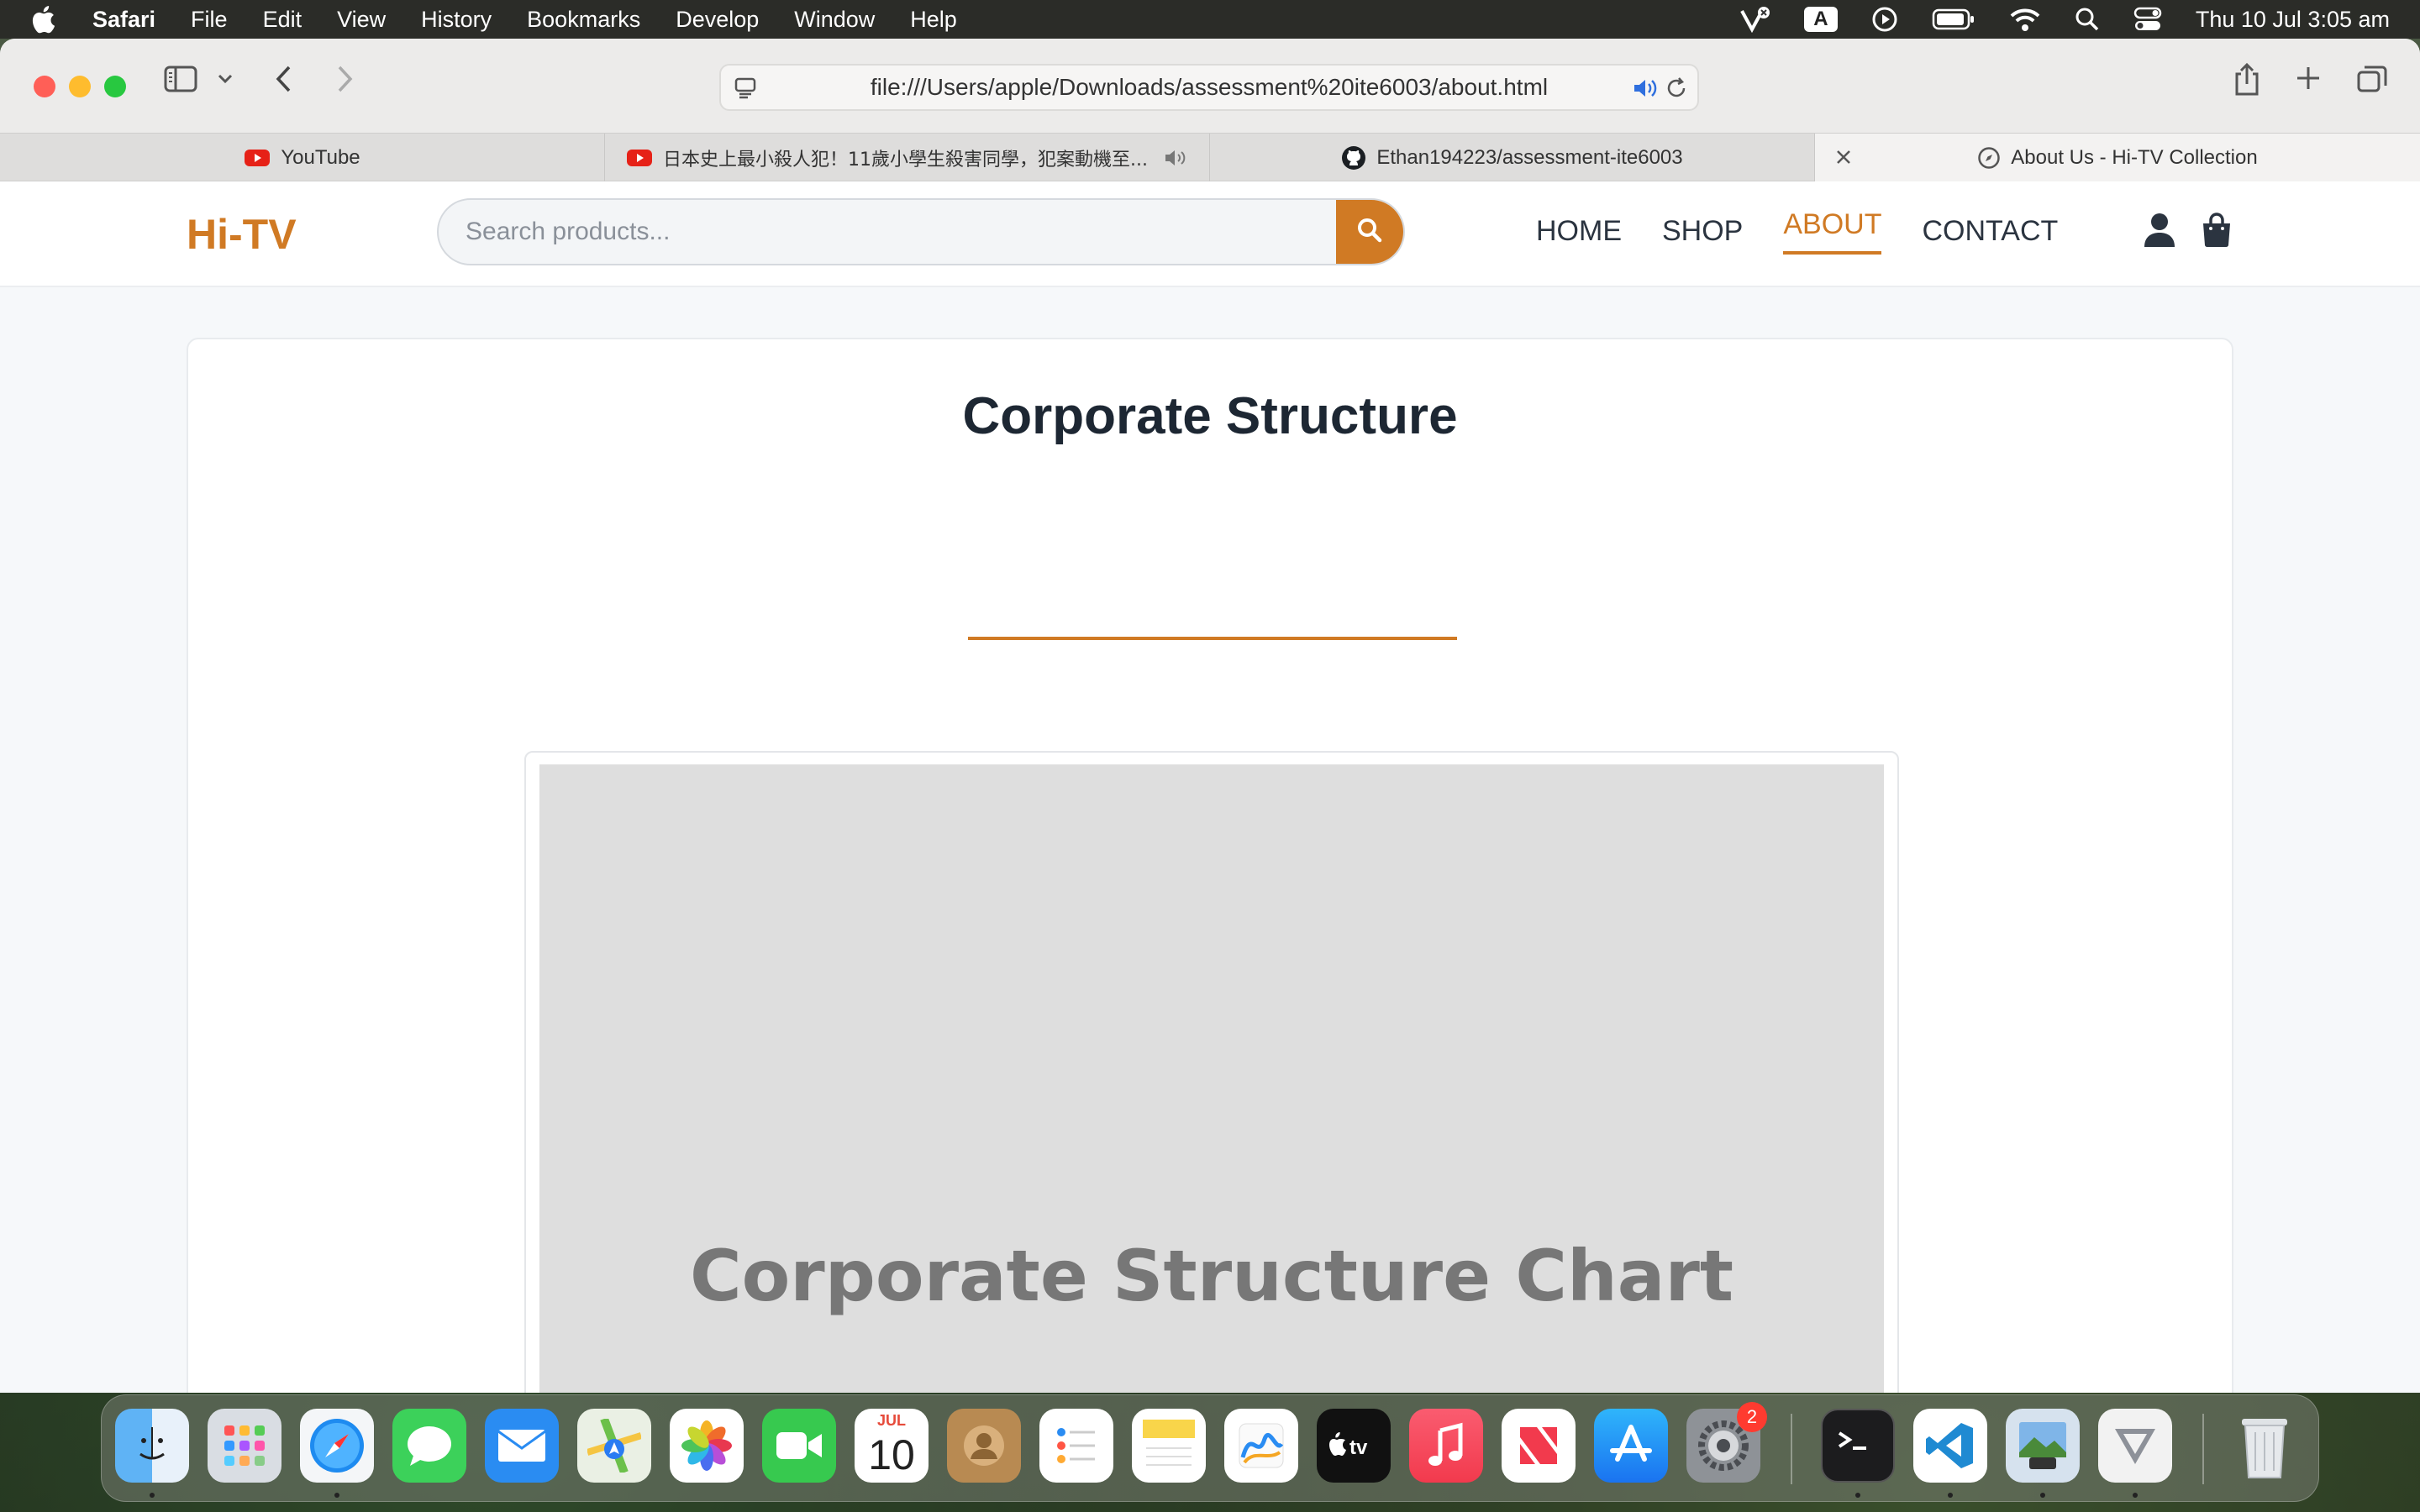 Image resolution: width=2420 pixels, height=1512 pixels. What do you see at coordinates (152, 1446) in the screenshot?
I see `dock-finder-icon` at bounding box center [152, 1446].